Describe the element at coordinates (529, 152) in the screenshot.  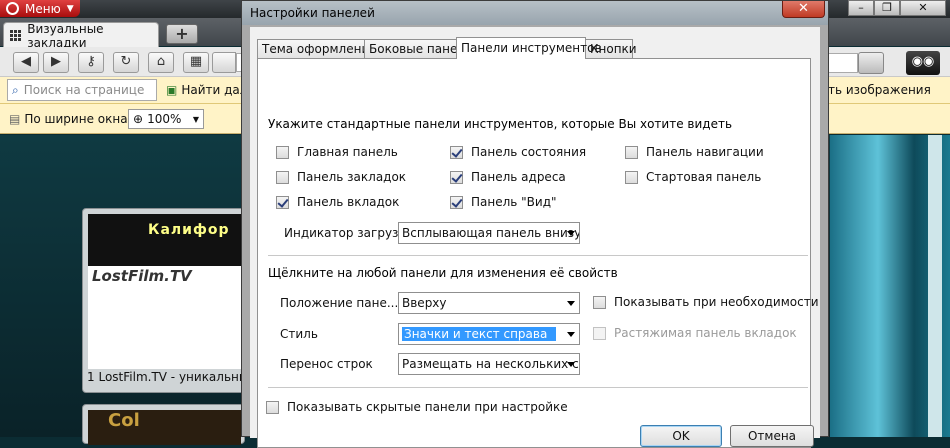
I see `checkbox-label: Панель состояния` at that location.